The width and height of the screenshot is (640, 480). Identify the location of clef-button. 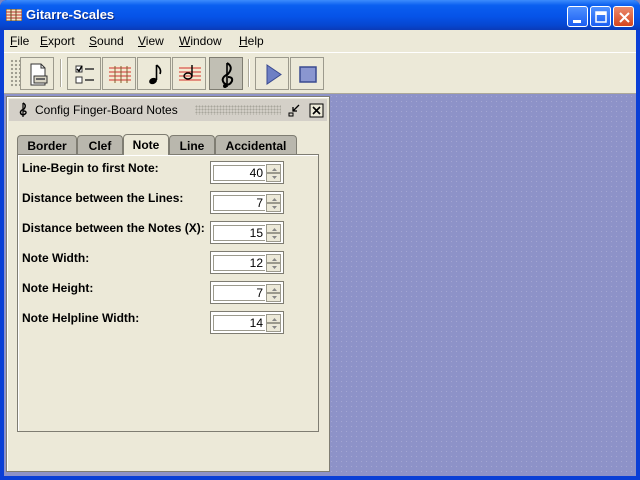
(226, 73).